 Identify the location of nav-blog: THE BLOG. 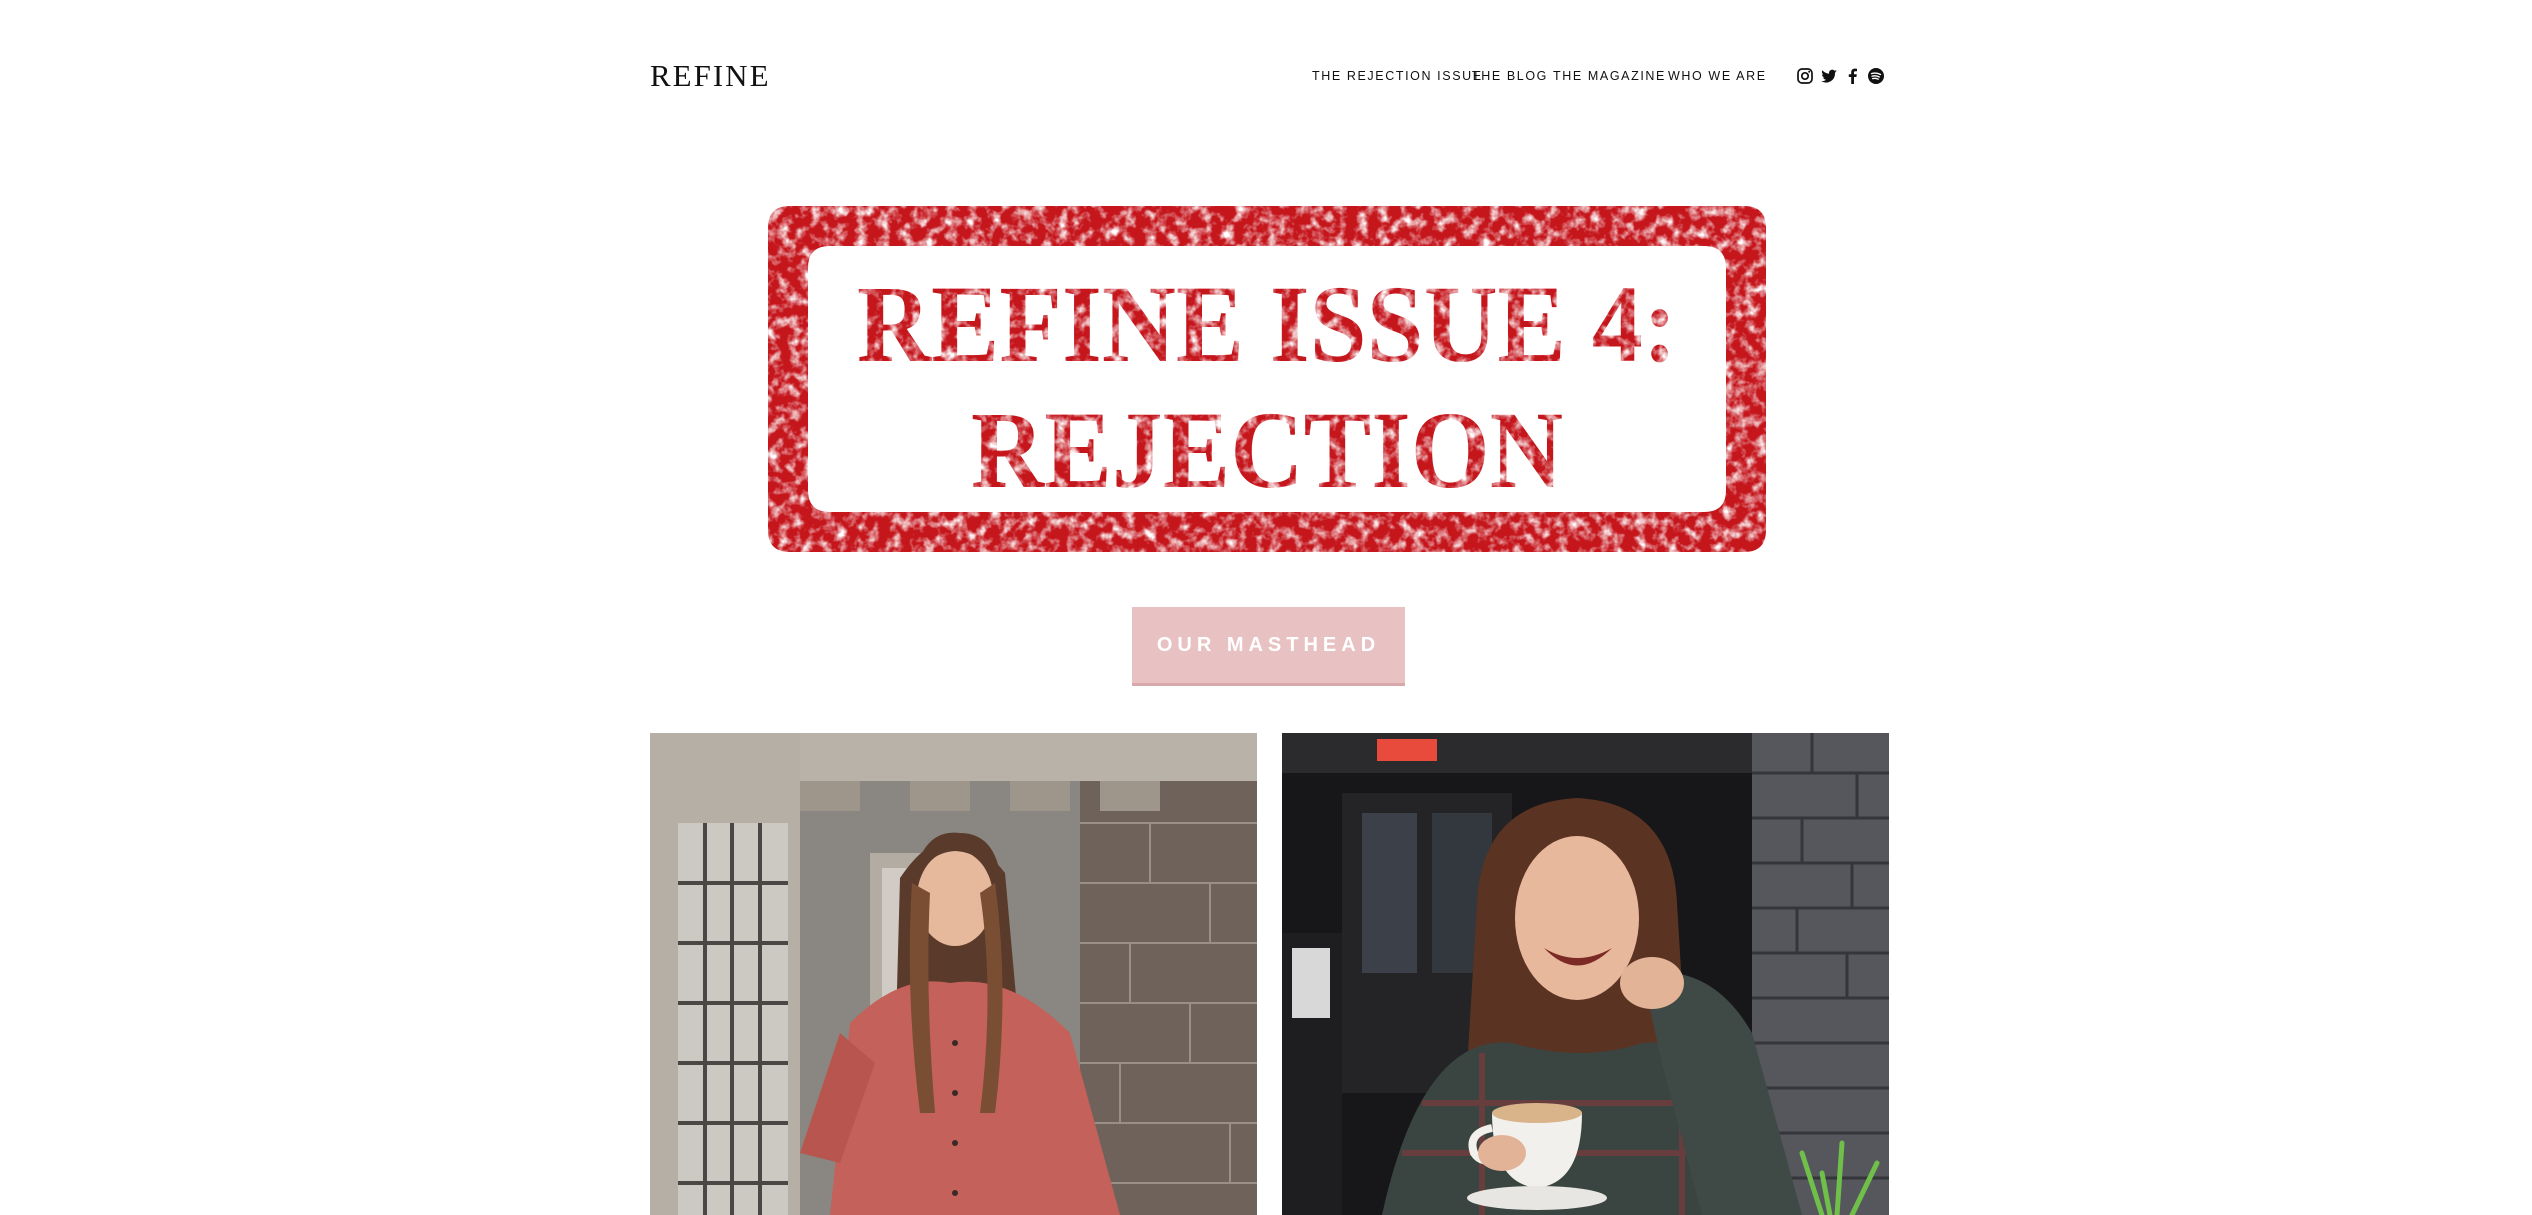
(1510, 76).